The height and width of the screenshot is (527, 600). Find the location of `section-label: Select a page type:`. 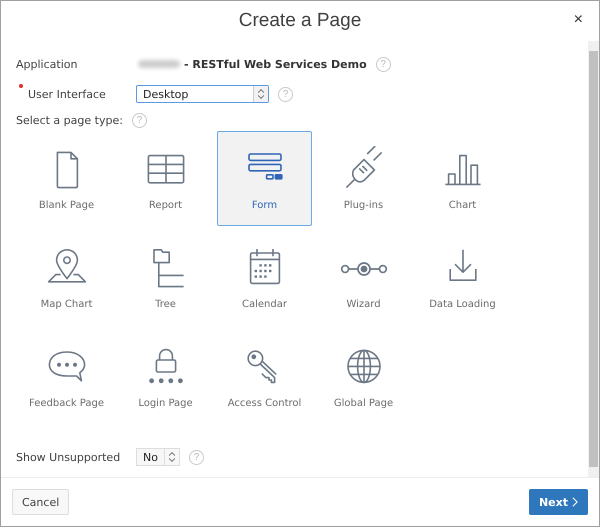

section-label: Select a page type: is located at coordinates (69, 120).